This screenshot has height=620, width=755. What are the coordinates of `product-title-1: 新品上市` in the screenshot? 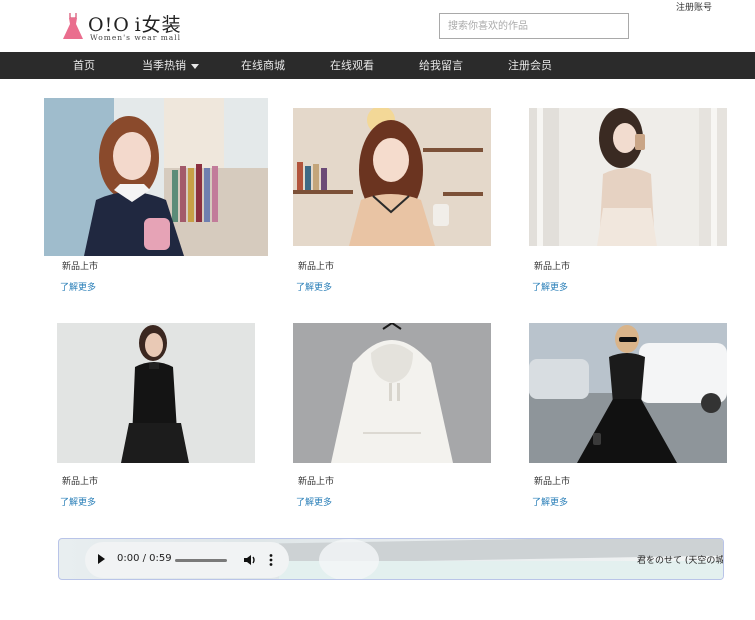 It's located at (80, 267).